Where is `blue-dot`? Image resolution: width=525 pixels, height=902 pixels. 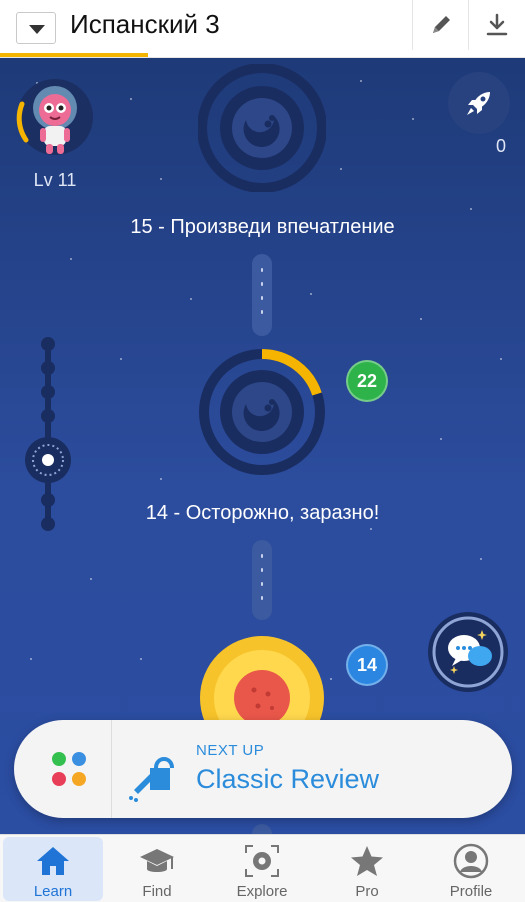
blue-dot is located at coordinates (79, 759).